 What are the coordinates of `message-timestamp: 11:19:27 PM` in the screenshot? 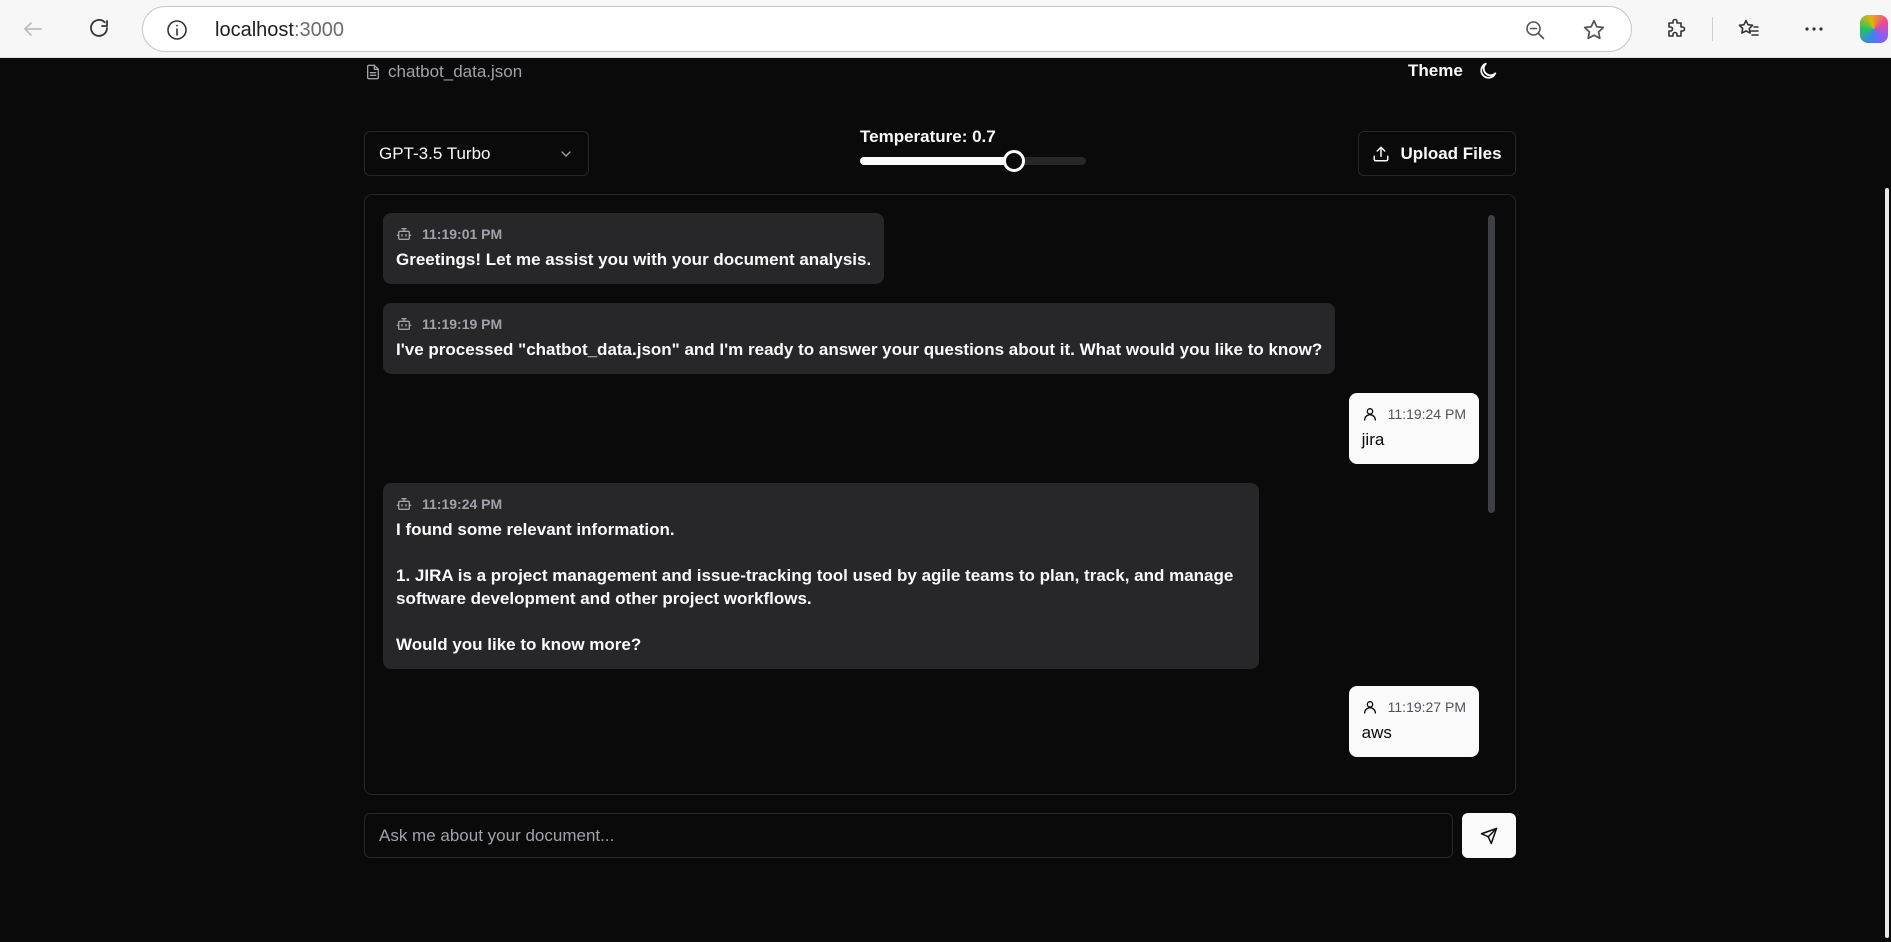 It's located at (1426, 707).